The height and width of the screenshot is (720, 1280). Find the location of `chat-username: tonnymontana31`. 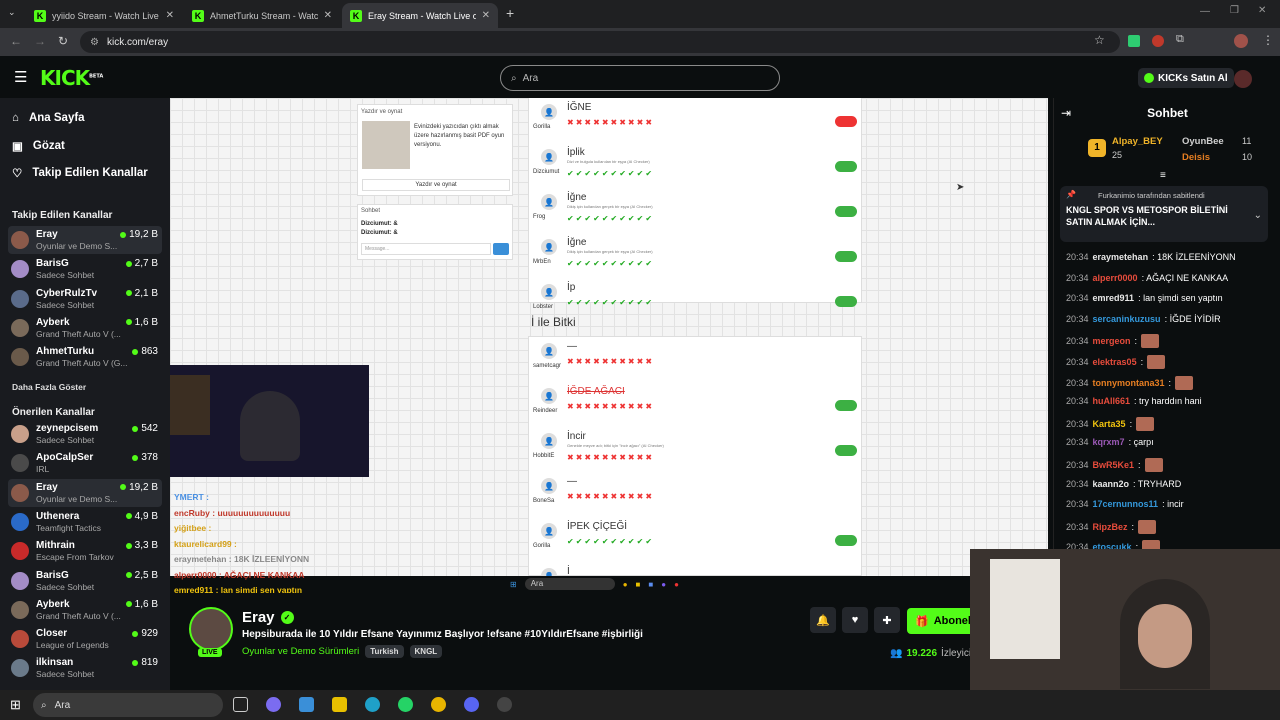

chat-username: tonnymontana31 is located at coordinates (1129, 383).